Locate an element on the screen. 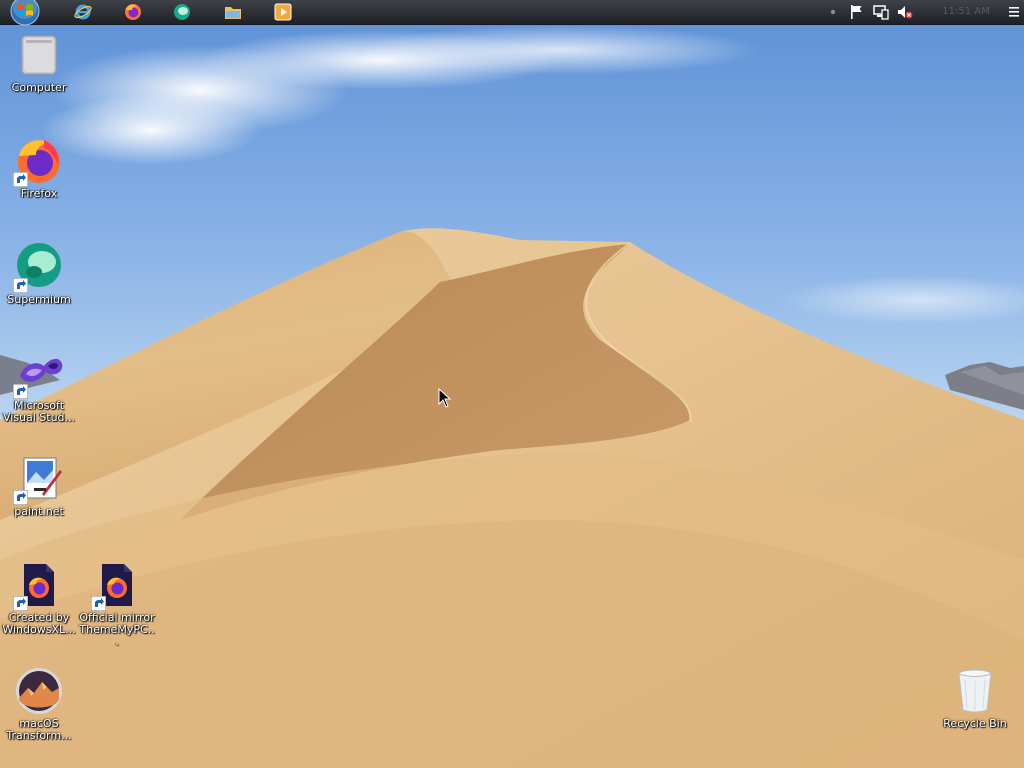  internet-explorer-icon is located at coordinates (83, 12).